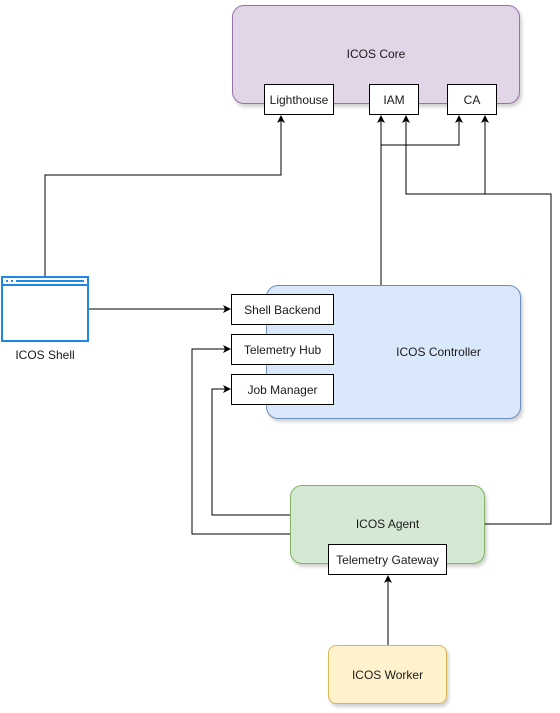 The width and height of the screenshot is (560, 713). I want to click on icos-controller-label: ICOS Controller, so click(438, 352).